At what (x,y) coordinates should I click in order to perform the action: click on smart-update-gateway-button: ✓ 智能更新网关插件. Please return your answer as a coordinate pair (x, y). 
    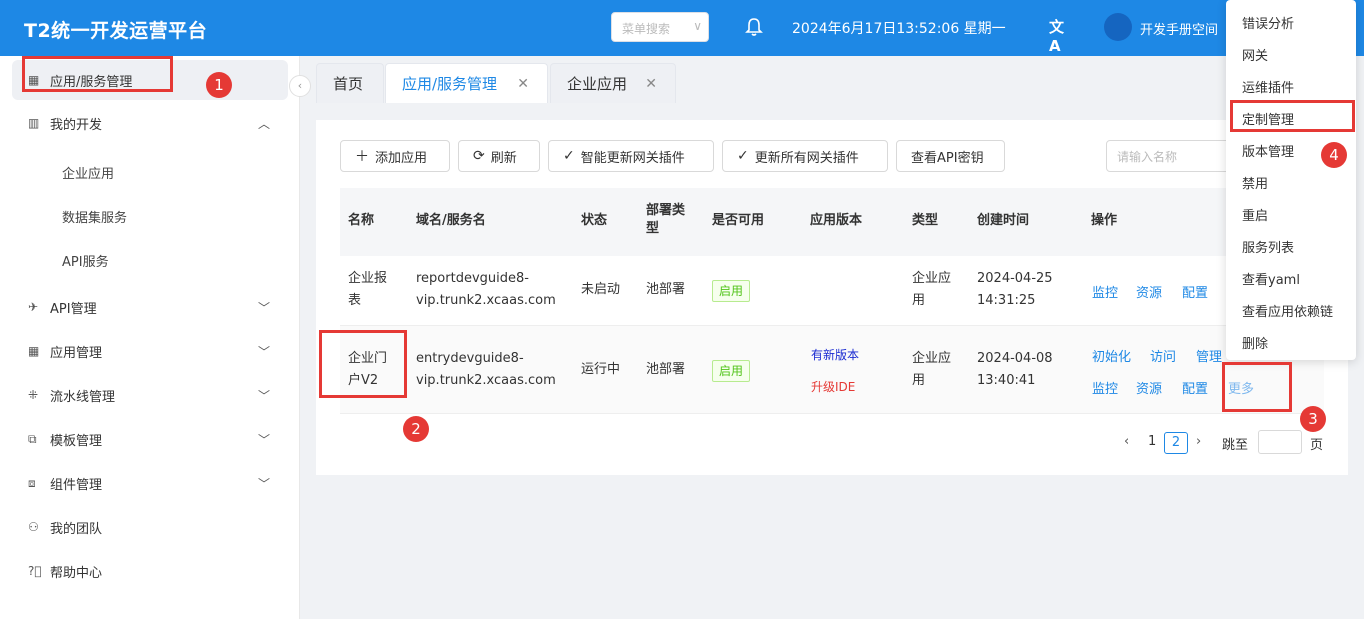
    Looking at the image, I should click on (631, 156).